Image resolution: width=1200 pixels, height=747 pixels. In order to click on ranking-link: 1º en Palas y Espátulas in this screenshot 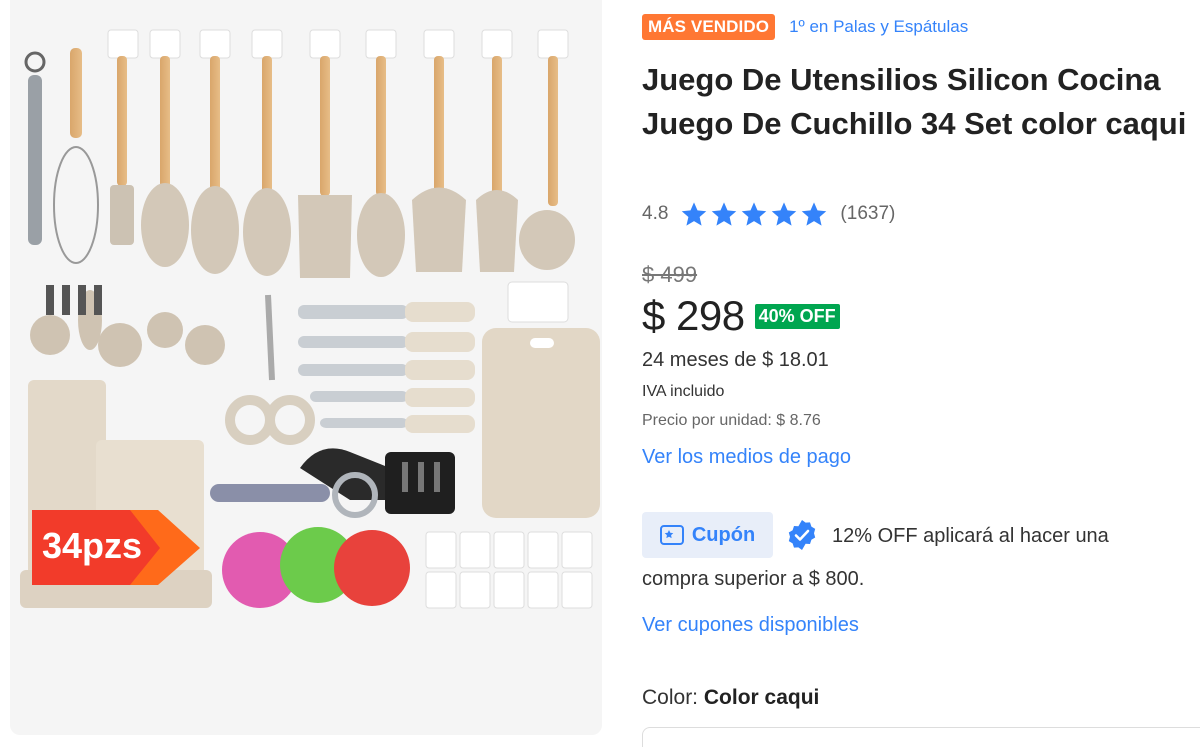, I will do `click(878, 27)`.